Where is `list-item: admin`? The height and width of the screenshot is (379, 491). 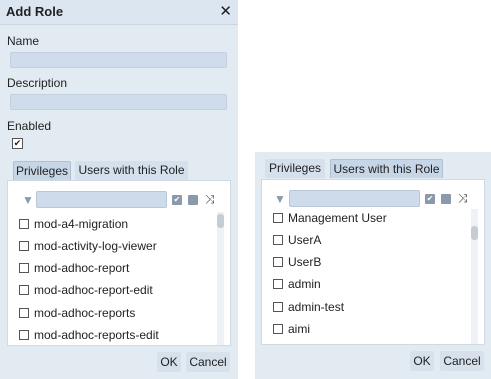
list-item: admin is located at coordinates (297, 284).